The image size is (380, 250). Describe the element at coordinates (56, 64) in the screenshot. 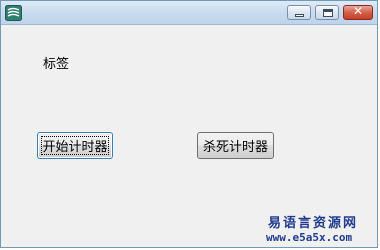

I see `form-label: 标签` at that location.